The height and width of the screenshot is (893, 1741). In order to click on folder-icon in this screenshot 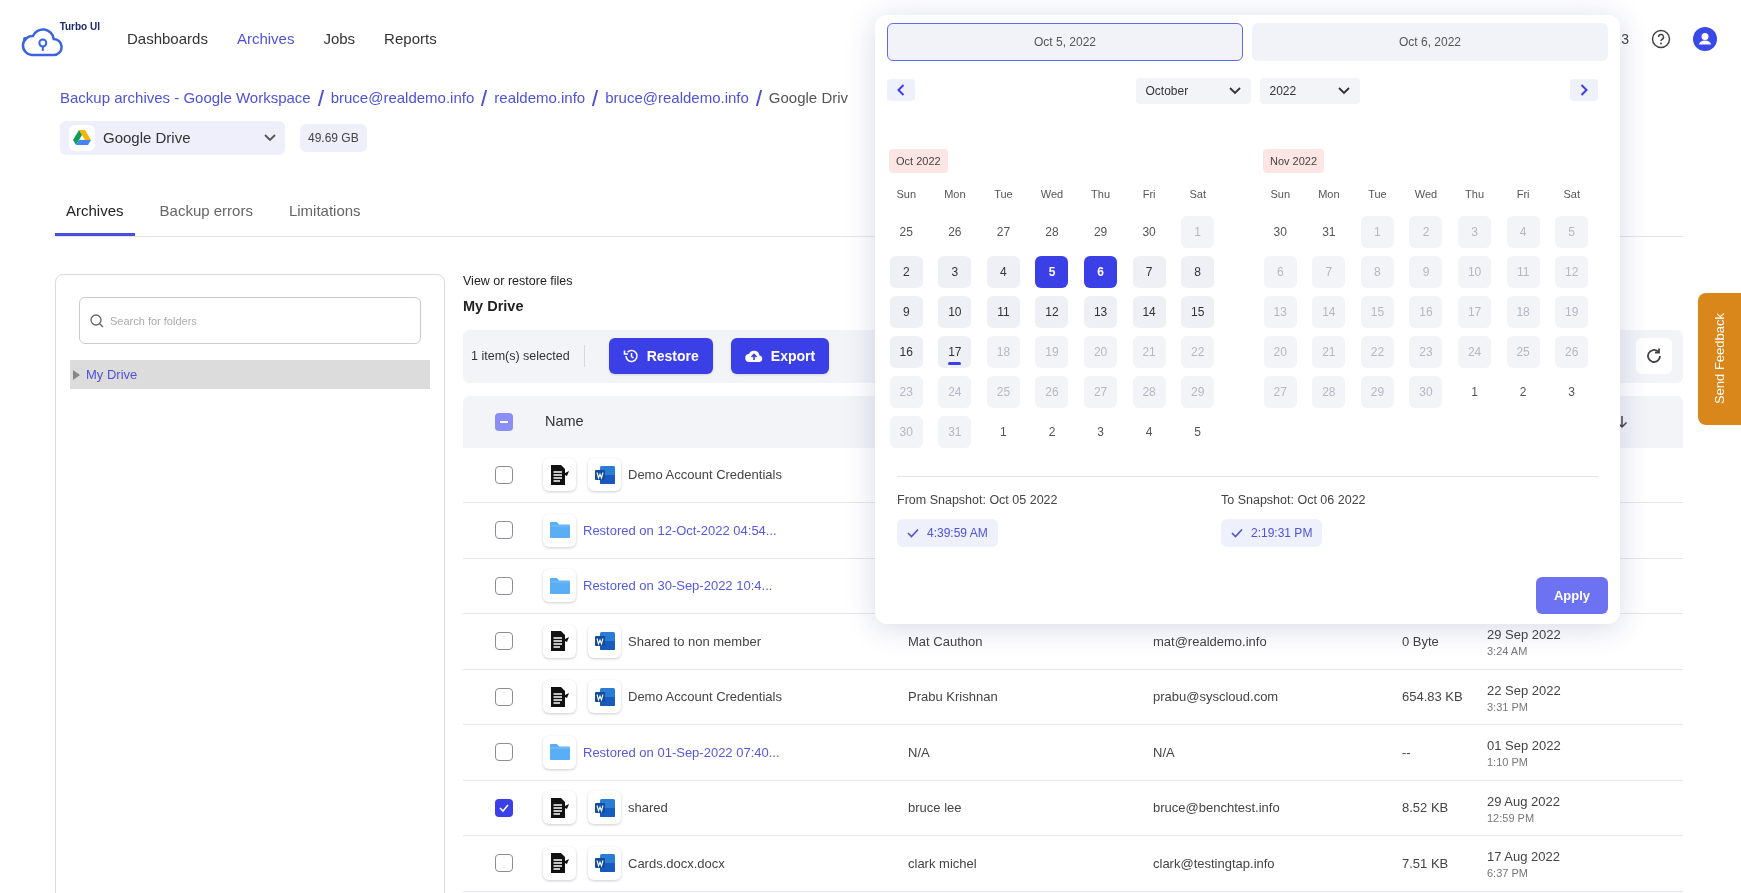, I will do `click(559, 586)`.